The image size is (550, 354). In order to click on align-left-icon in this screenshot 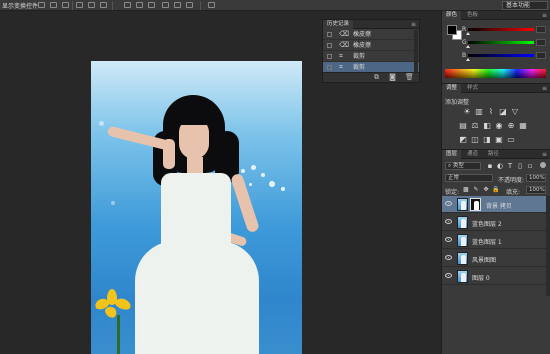, I will do `click(79, 5)`.